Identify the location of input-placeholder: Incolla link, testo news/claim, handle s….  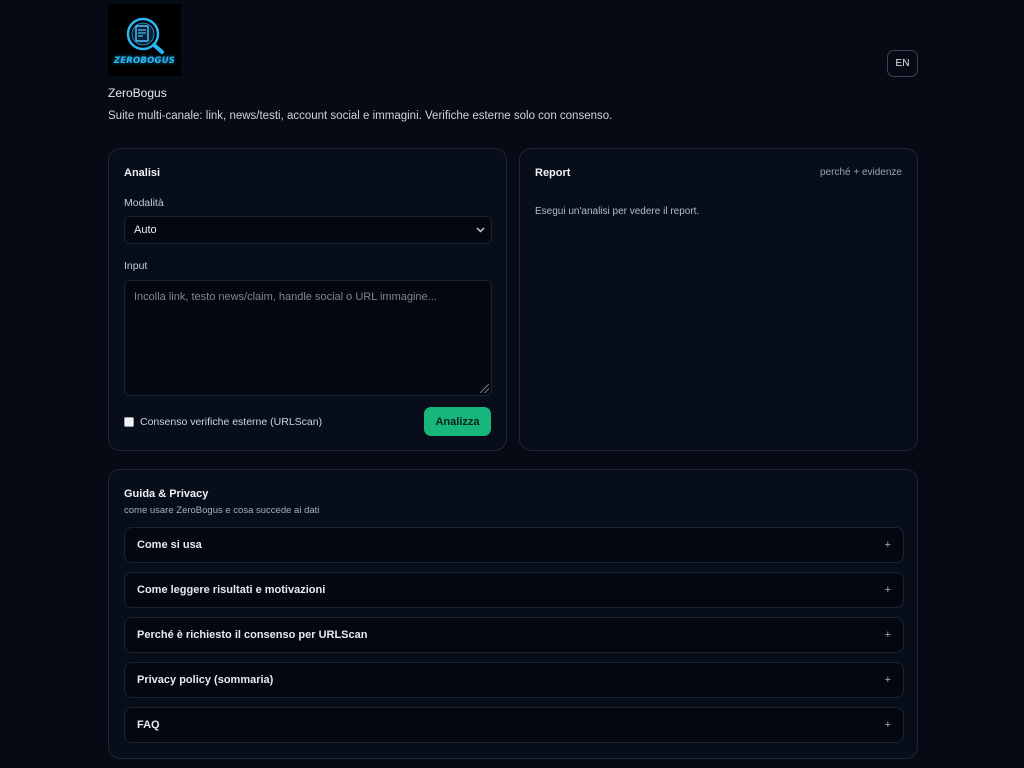
(285, 297).